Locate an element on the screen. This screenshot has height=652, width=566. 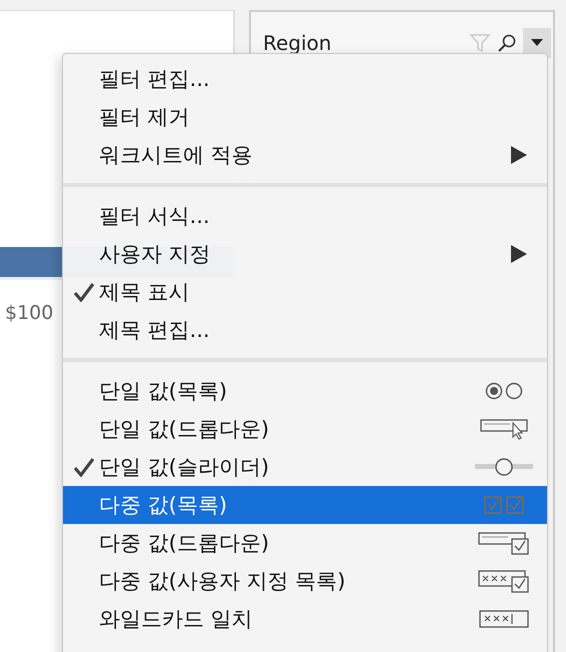
menu-item: 다중 값(목록) is located at coordinates (305, 505).